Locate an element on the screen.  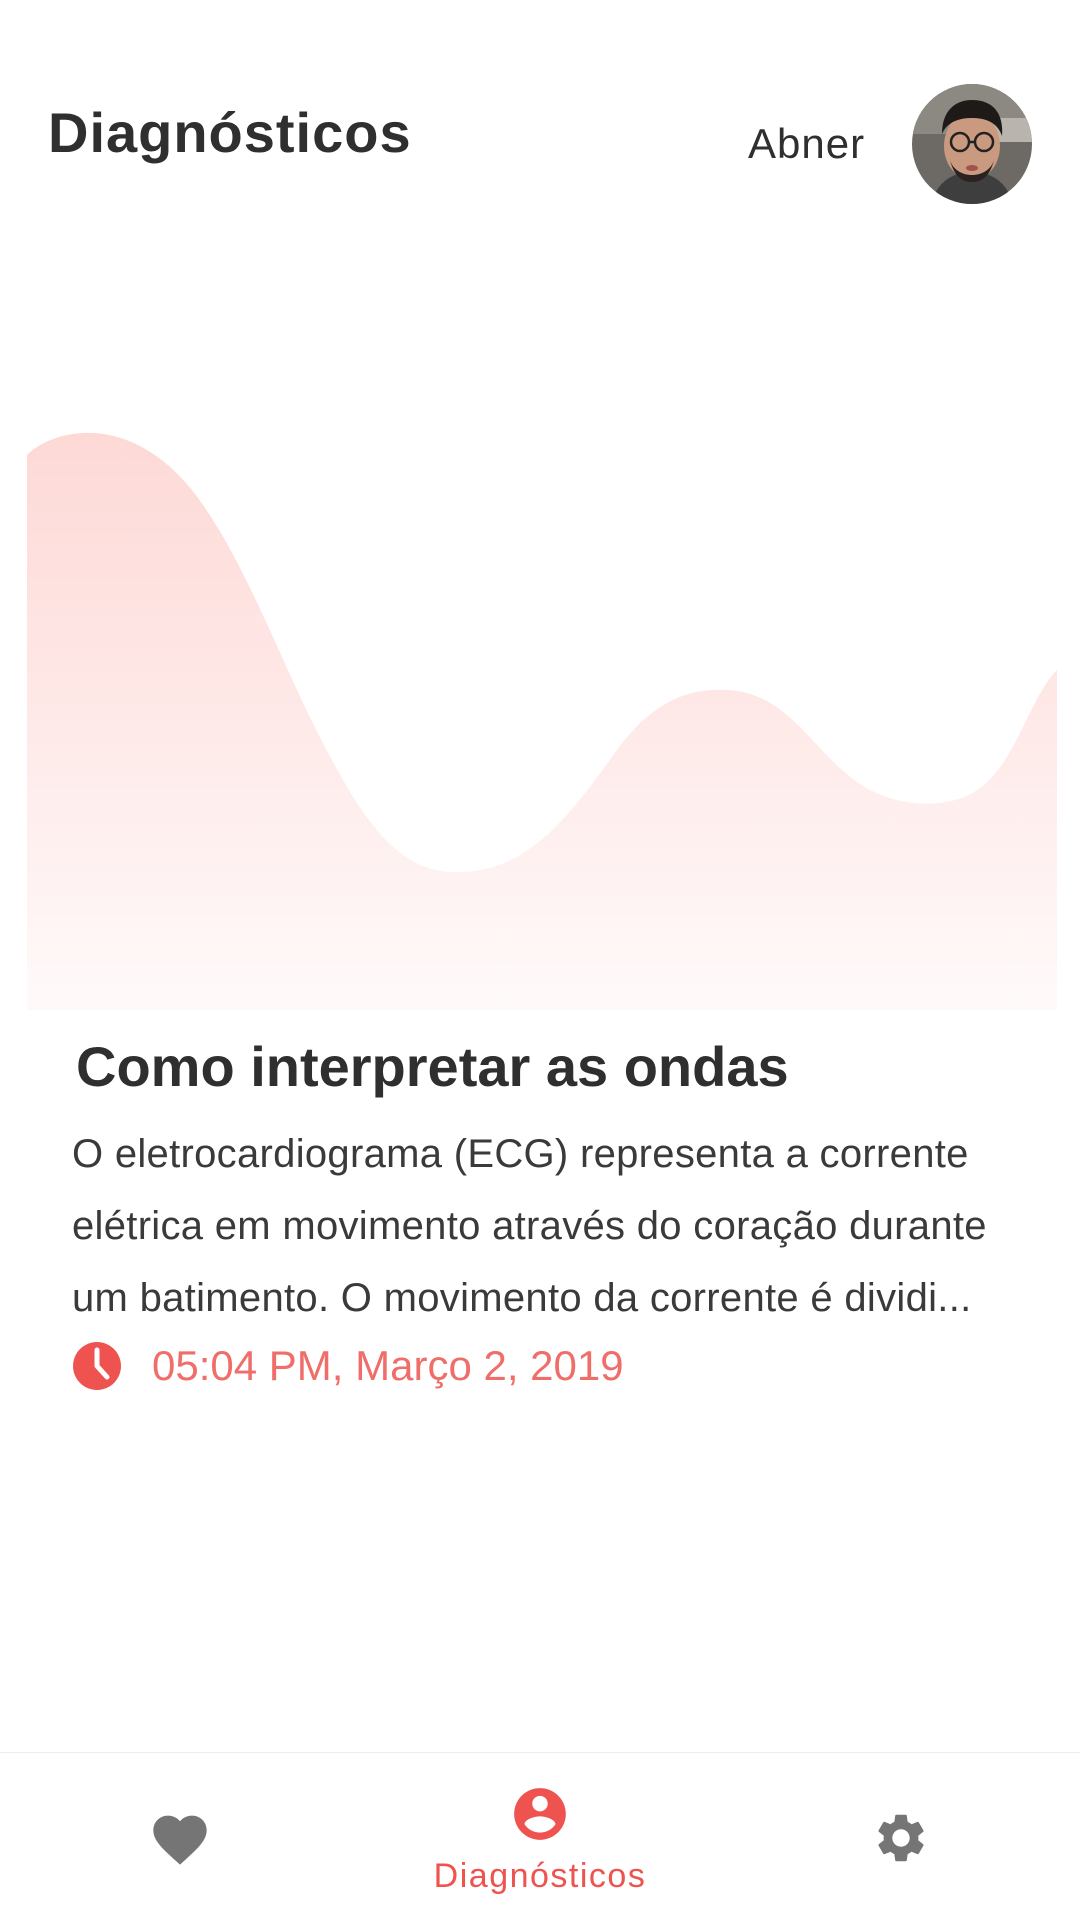
app-header: Diagnósticos Abner is located at coordinates (540, 130).